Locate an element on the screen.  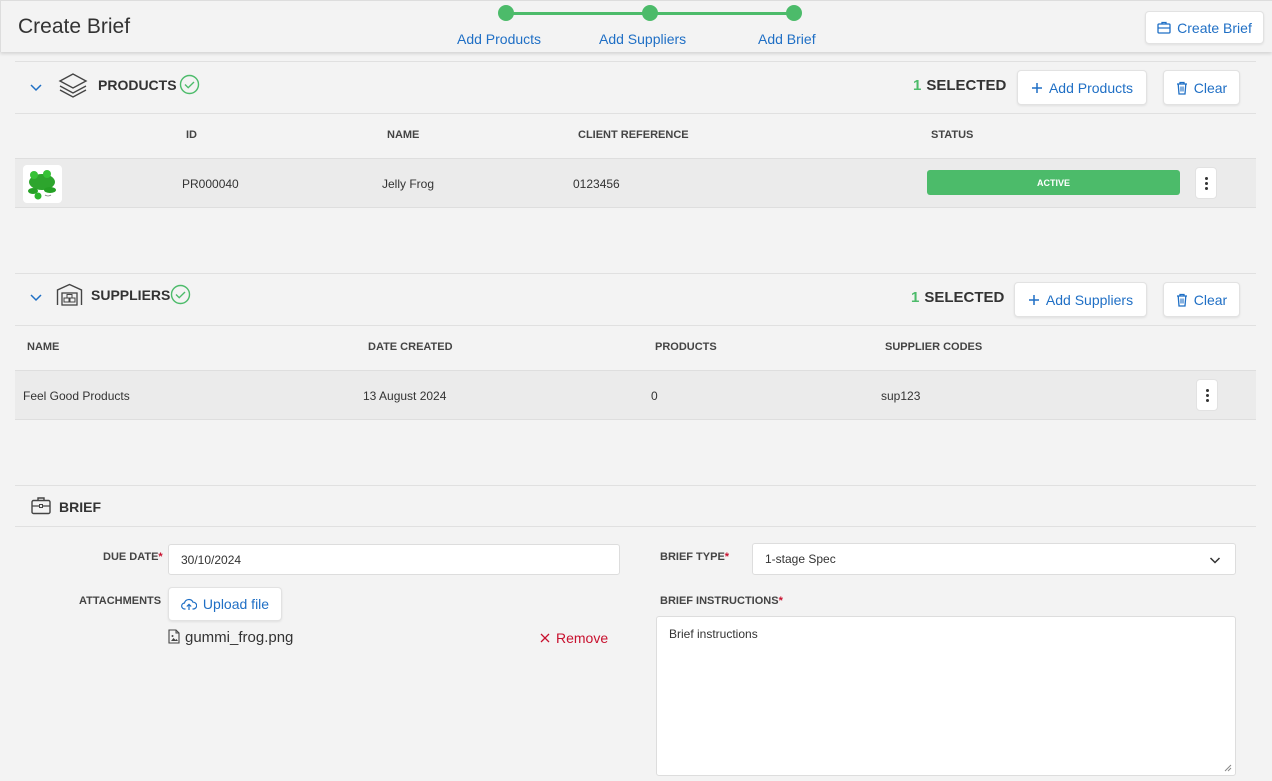
create-brief-button: Create Brief is located at coordinates (1204, 27).